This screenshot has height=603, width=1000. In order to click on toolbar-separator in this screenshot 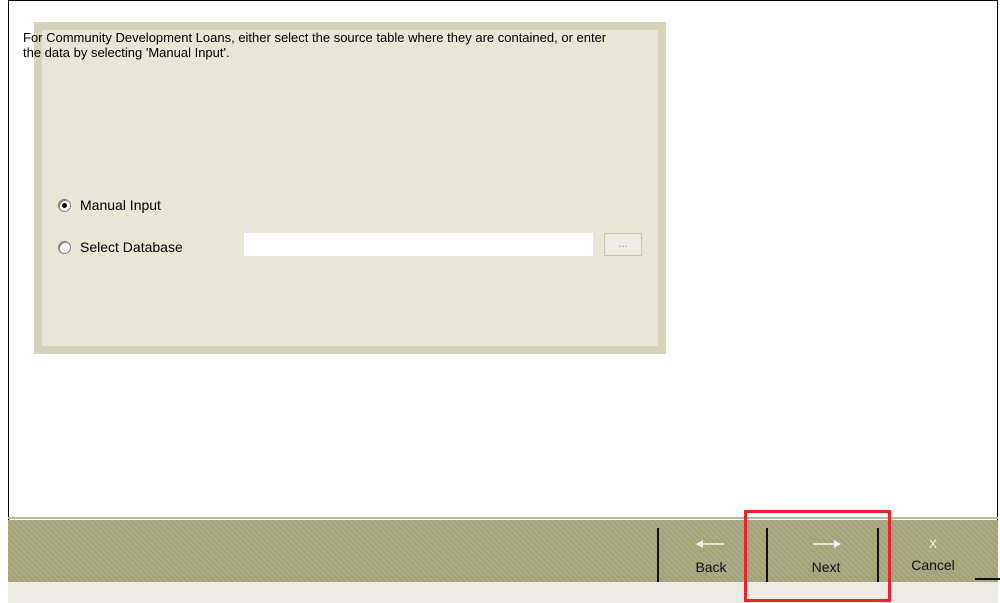, I will do `click(658, 555)`.